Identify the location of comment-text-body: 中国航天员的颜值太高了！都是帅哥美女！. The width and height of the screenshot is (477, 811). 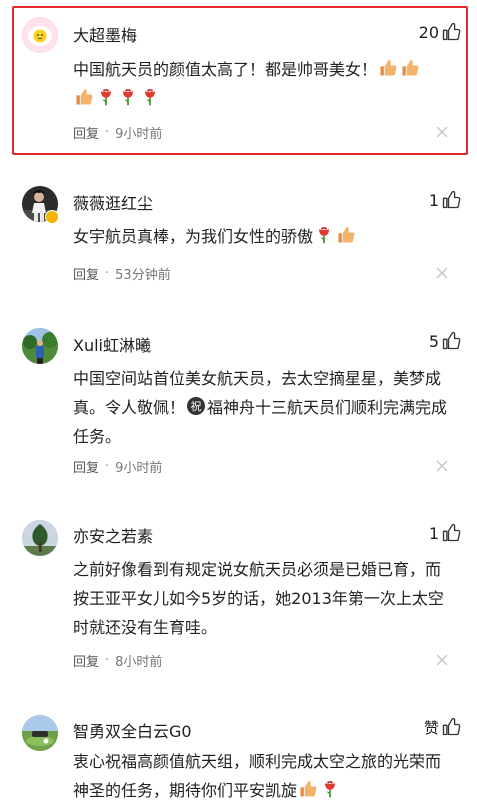
(225, 69).